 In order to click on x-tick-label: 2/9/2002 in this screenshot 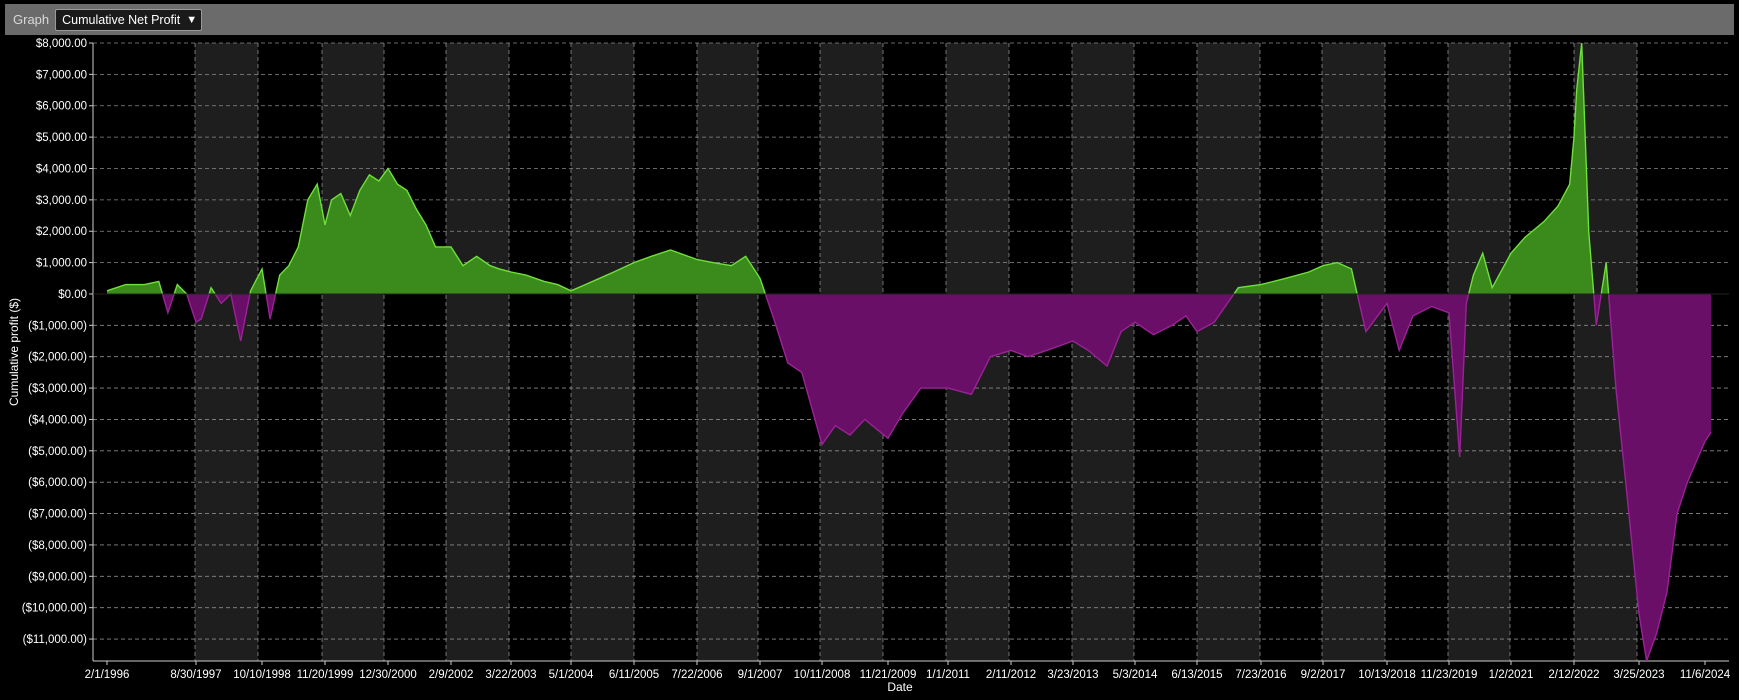, I will do `click(451, 675)`.